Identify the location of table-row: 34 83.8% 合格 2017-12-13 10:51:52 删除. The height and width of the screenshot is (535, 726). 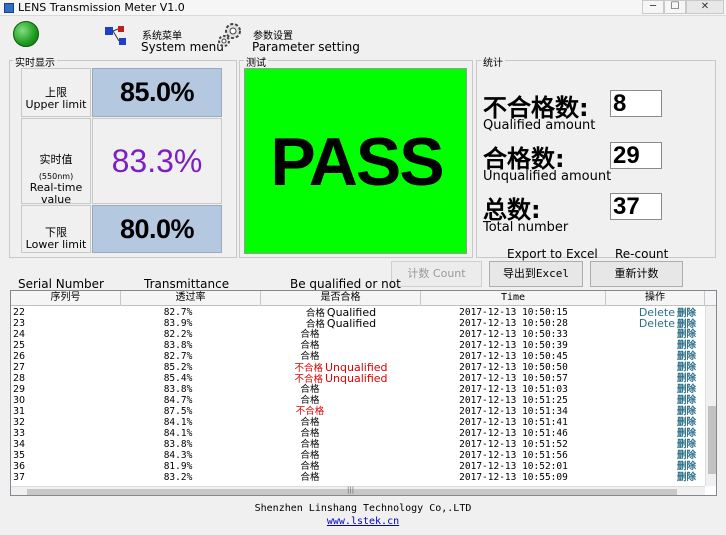
(358, 444).